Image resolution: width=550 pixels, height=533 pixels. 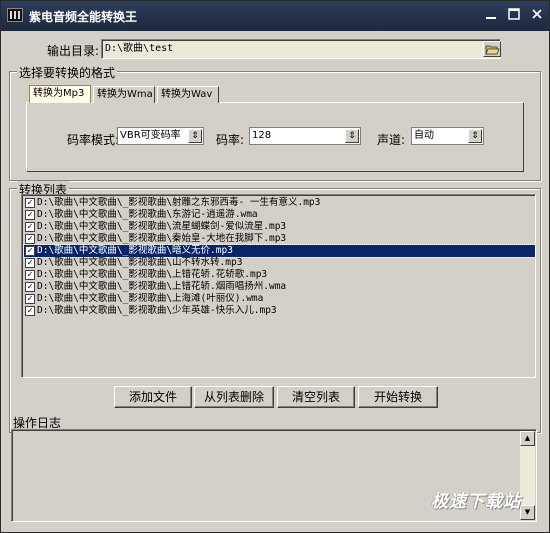 What do you see at coordinates (140, 262) in the screenshot?
I see `list-item-text: D:\歌曲\中文歌曲\_影视歌曲\山不转水转.mp3` at bounding box center [140, 262].